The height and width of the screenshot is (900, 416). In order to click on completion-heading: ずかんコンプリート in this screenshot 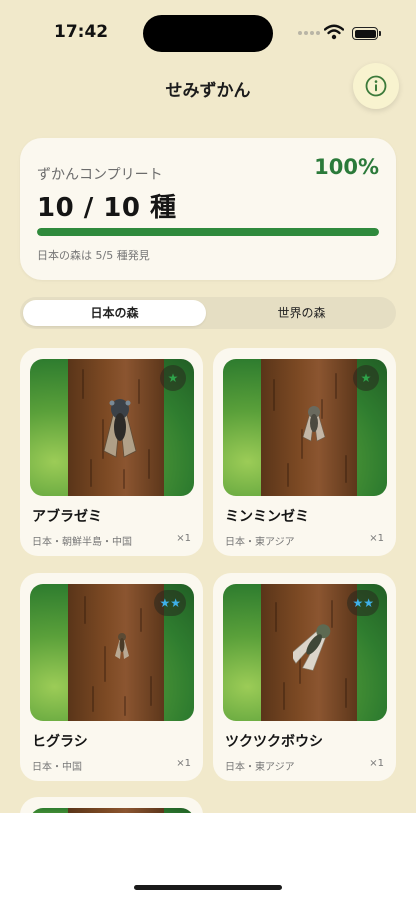, I will do `click(100, 175)`.